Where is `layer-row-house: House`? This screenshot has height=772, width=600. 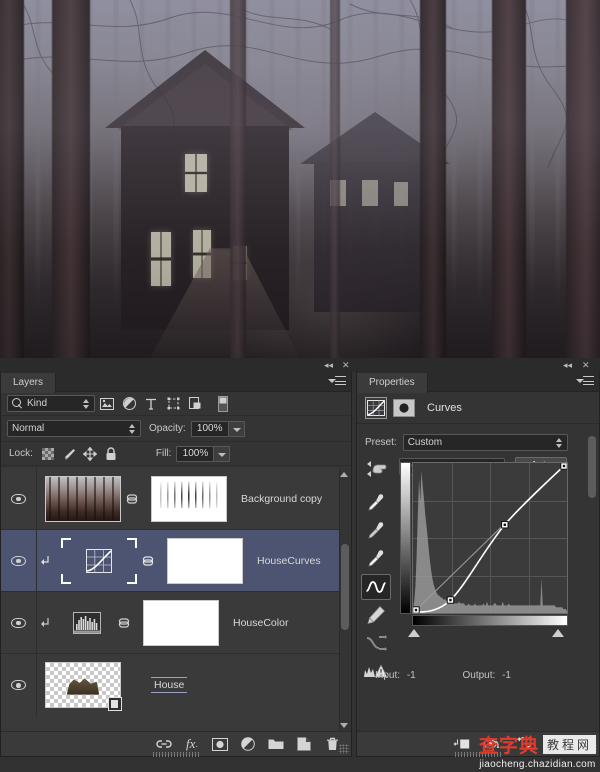
layer-row-house: House is located at coordinates (176, 685).